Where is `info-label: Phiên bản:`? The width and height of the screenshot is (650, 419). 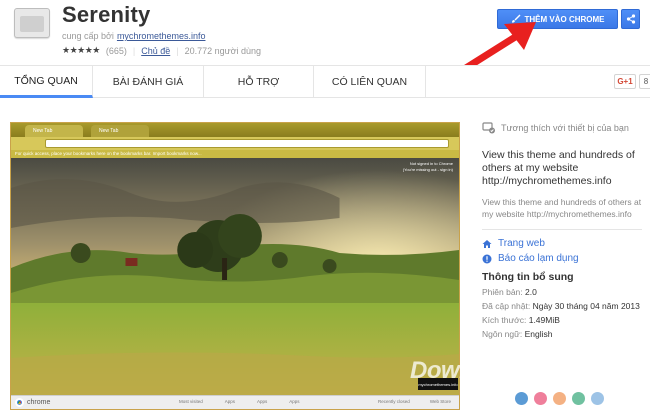 info-label: Phiên bản: is located at coordinates (502, 292).